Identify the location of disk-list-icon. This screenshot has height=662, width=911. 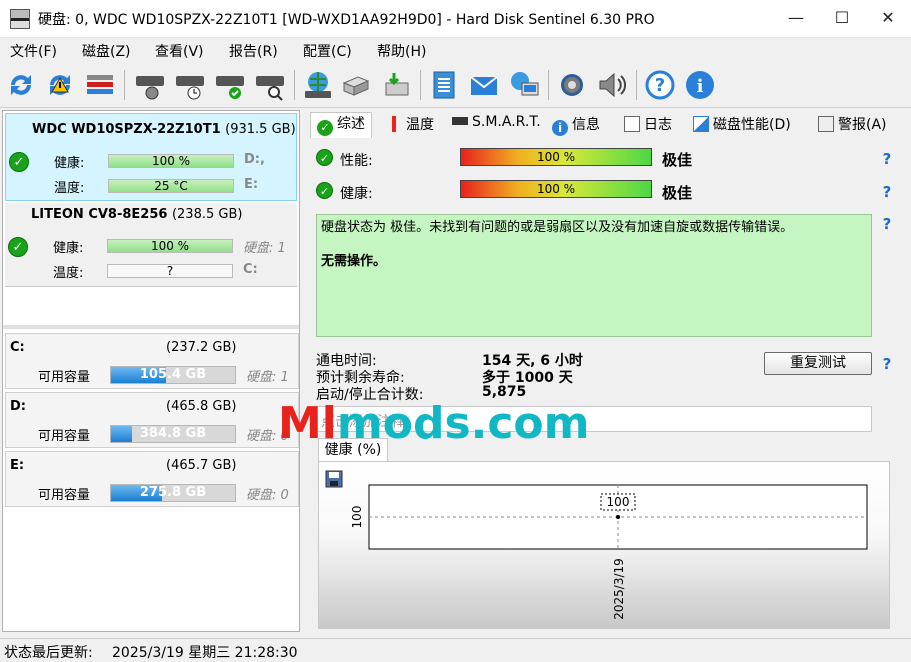
(100, 85).